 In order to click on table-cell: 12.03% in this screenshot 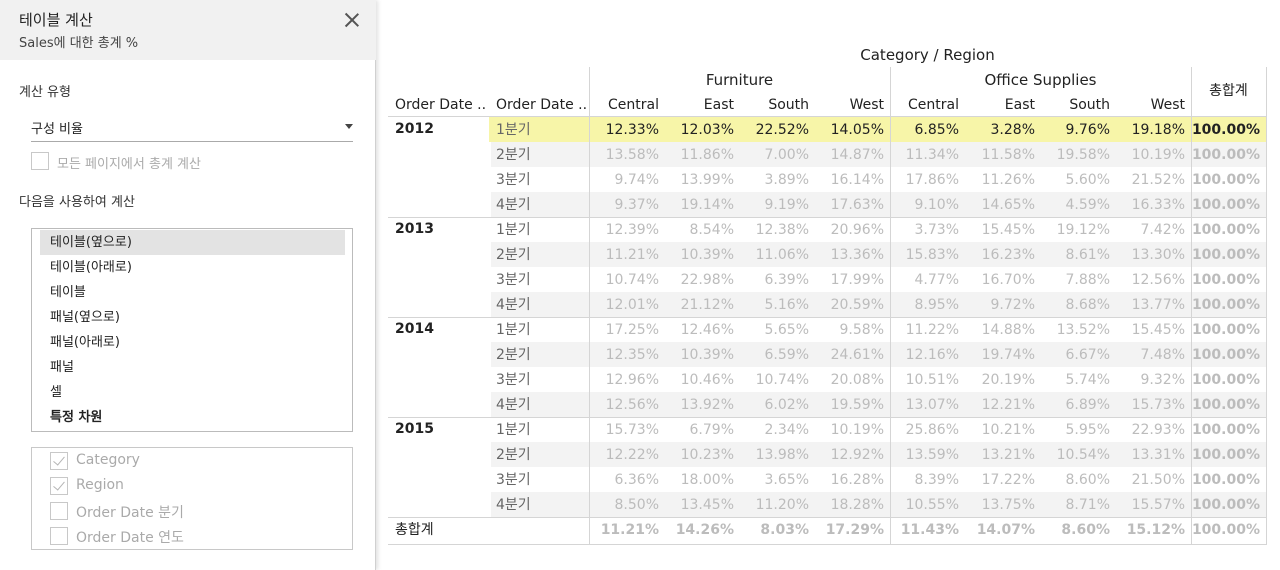, I will do `click(707, 130)`.